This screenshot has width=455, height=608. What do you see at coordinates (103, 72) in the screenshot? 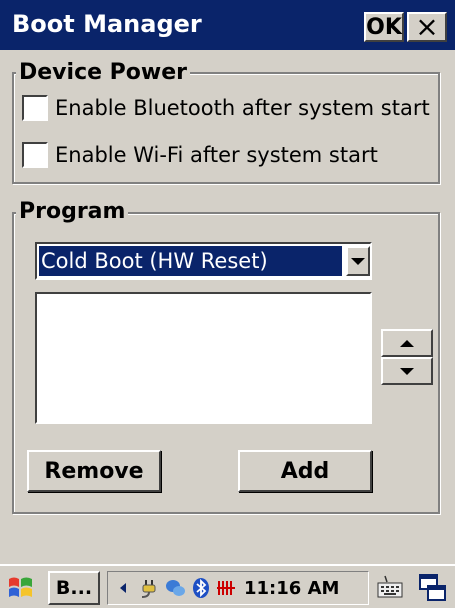
I see `device-power-legend: Device Power` at bounding box center [103, 72].